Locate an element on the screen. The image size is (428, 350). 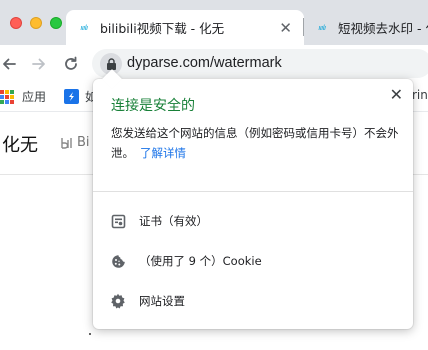
reload-button is located at coordinates (71, 63).